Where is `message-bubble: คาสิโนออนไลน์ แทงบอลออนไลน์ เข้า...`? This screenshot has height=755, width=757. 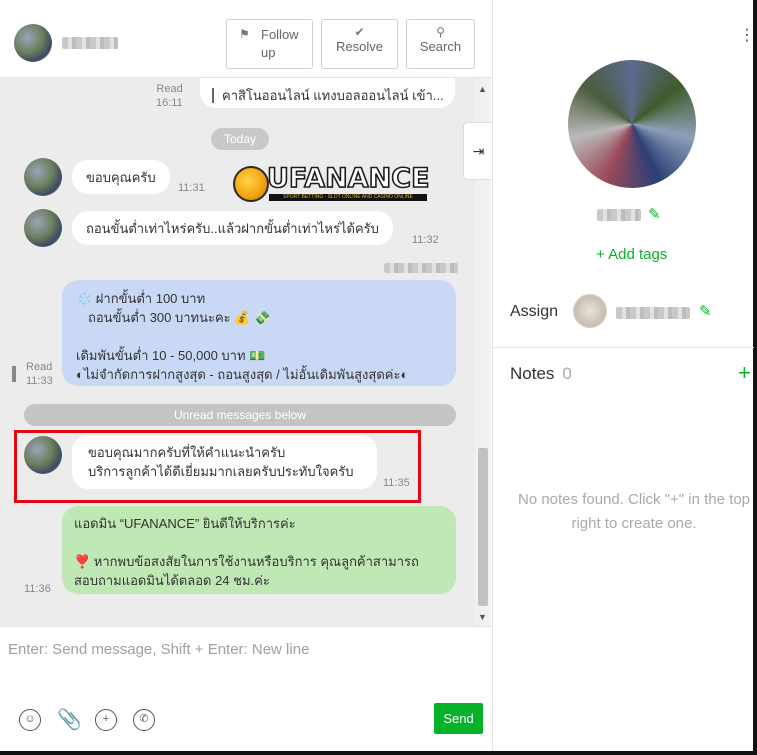 message-bubble: คาสิโนออนไลน์ แทงบอลออนไลน์ เข้า... is located at coordinates (327, 93).